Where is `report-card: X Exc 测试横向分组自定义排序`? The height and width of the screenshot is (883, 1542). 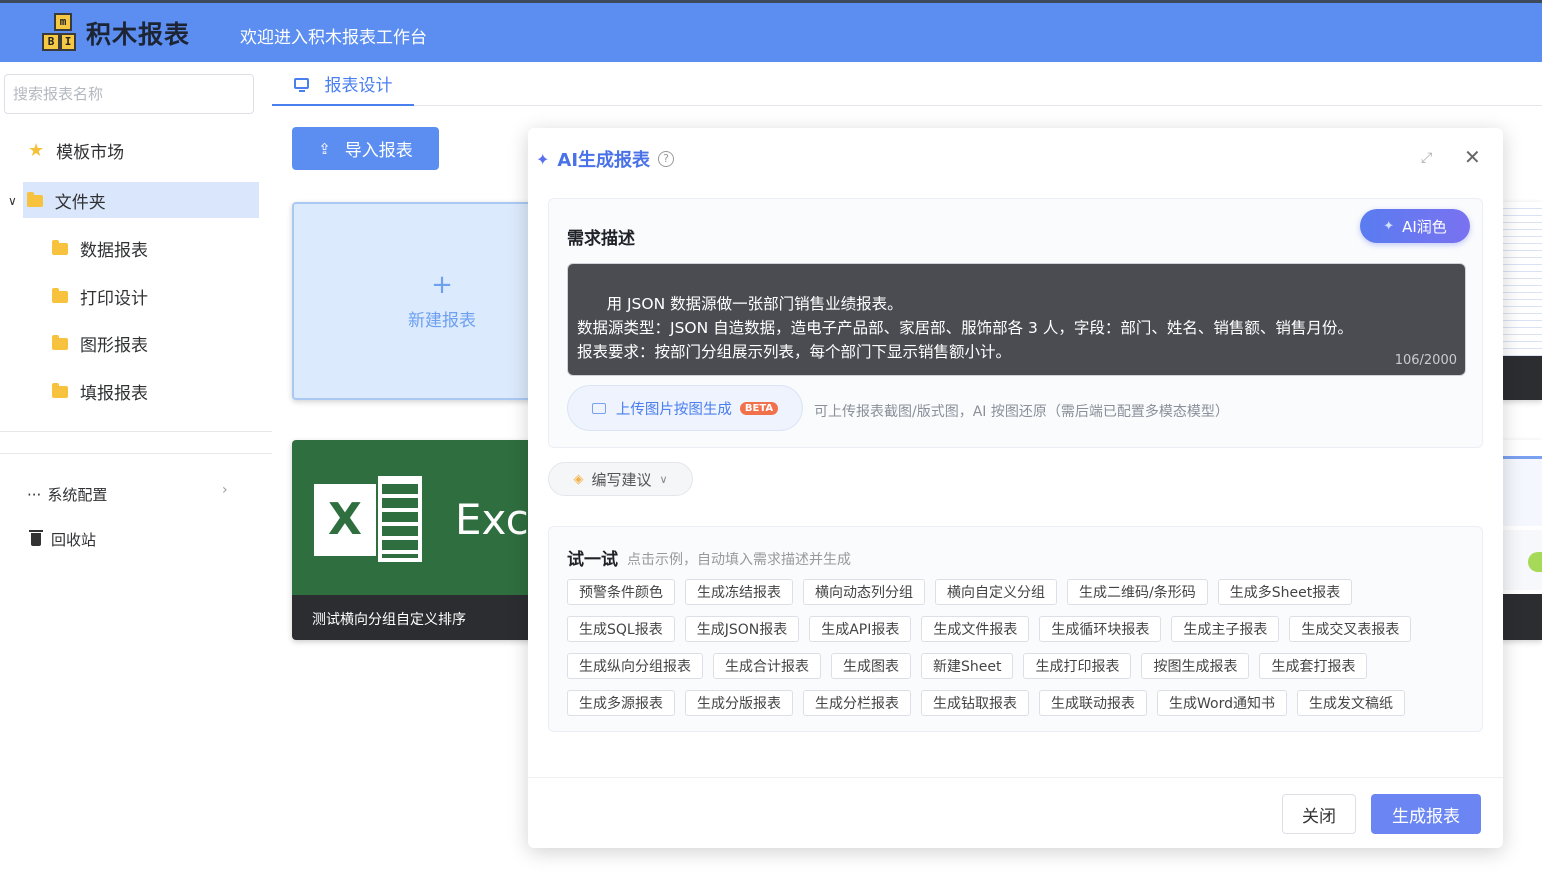 report-card: X Exc 测试横向分组自定义排序 is located at coordinates (417, 540).